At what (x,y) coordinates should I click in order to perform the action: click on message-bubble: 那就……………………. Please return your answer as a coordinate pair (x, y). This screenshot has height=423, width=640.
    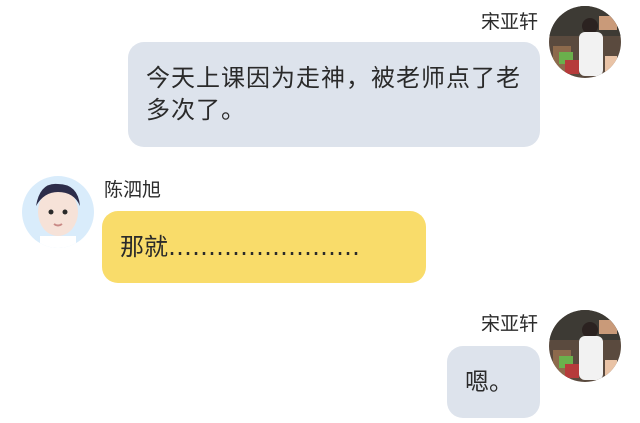
    Looking at the image, I should click on (264, 247).